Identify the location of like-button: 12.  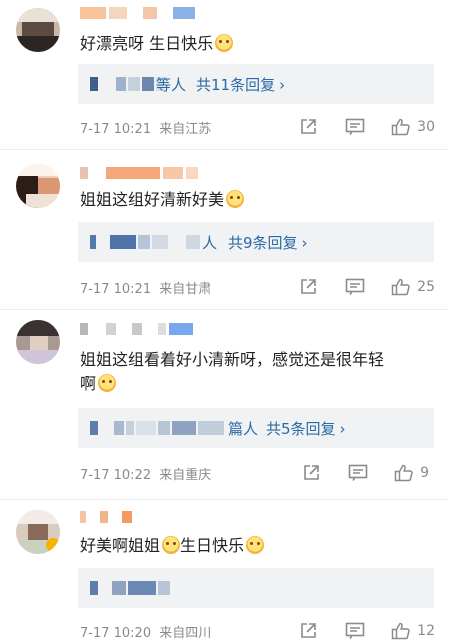
(413, 631).